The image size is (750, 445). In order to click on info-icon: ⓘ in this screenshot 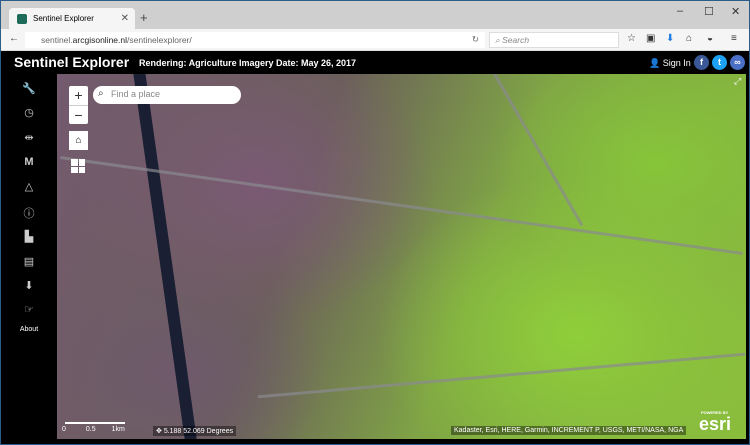, I will do `click(29, 213)`.